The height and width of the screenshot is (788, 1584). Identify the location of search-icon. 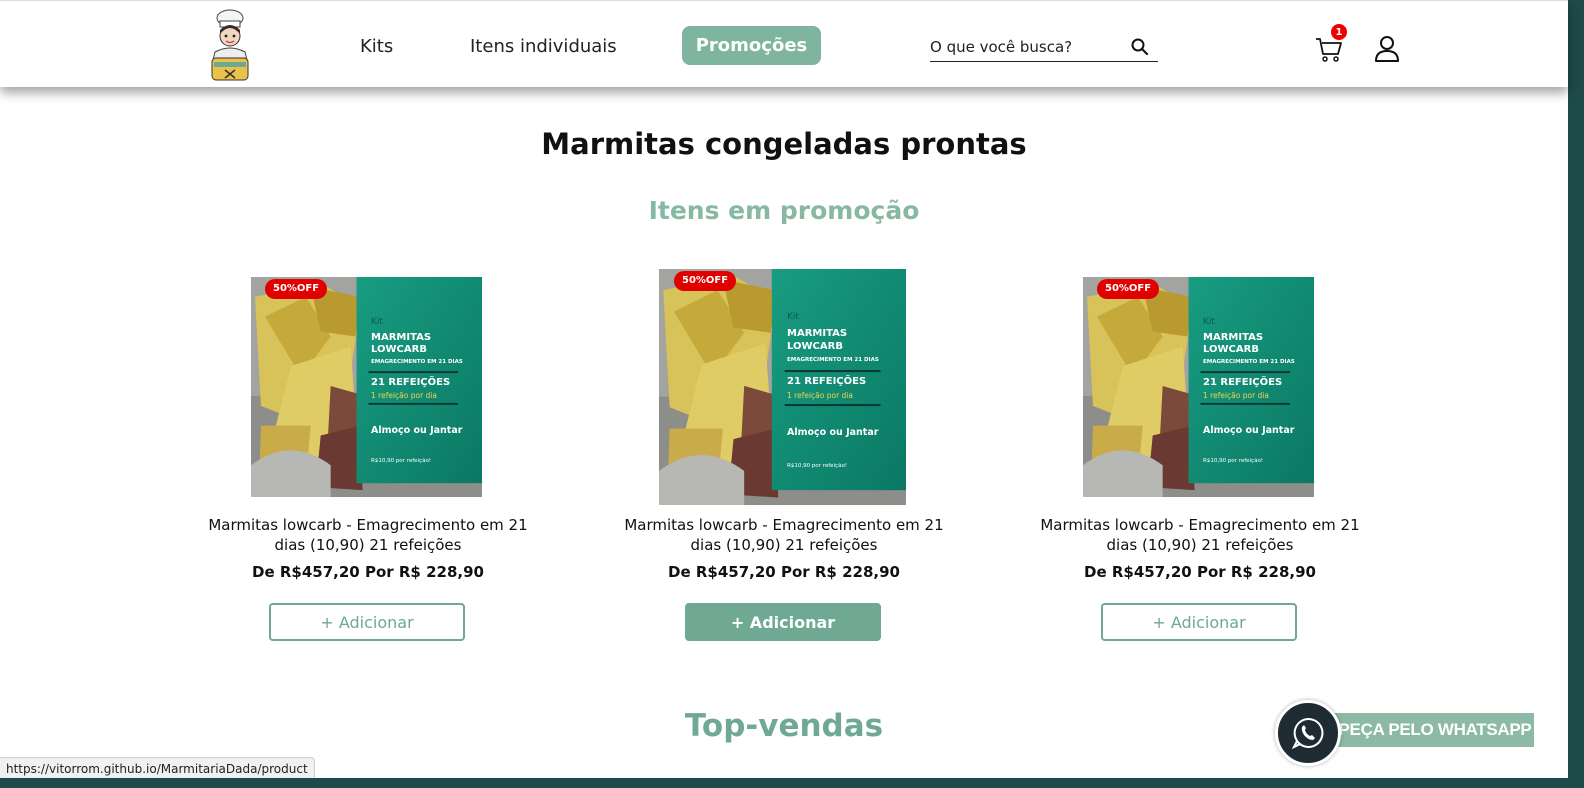
(1140, 47).